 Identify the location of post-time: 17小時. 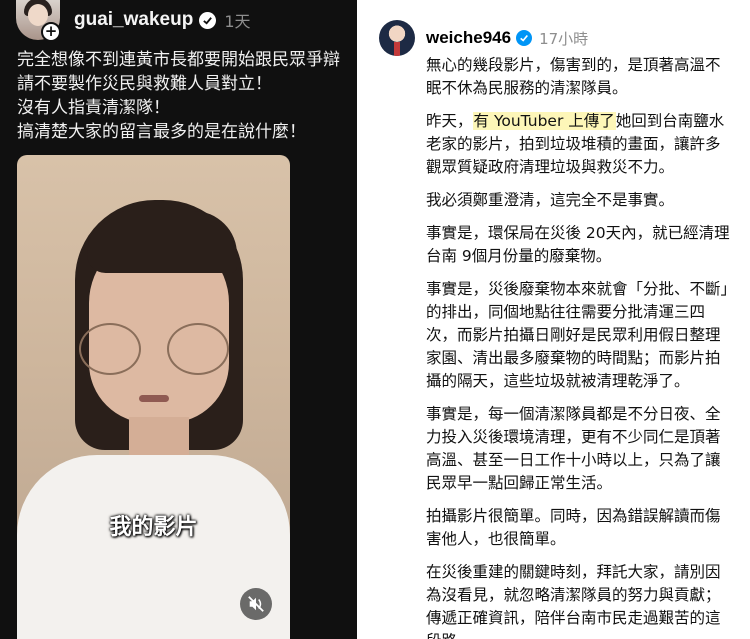
(564, 38).